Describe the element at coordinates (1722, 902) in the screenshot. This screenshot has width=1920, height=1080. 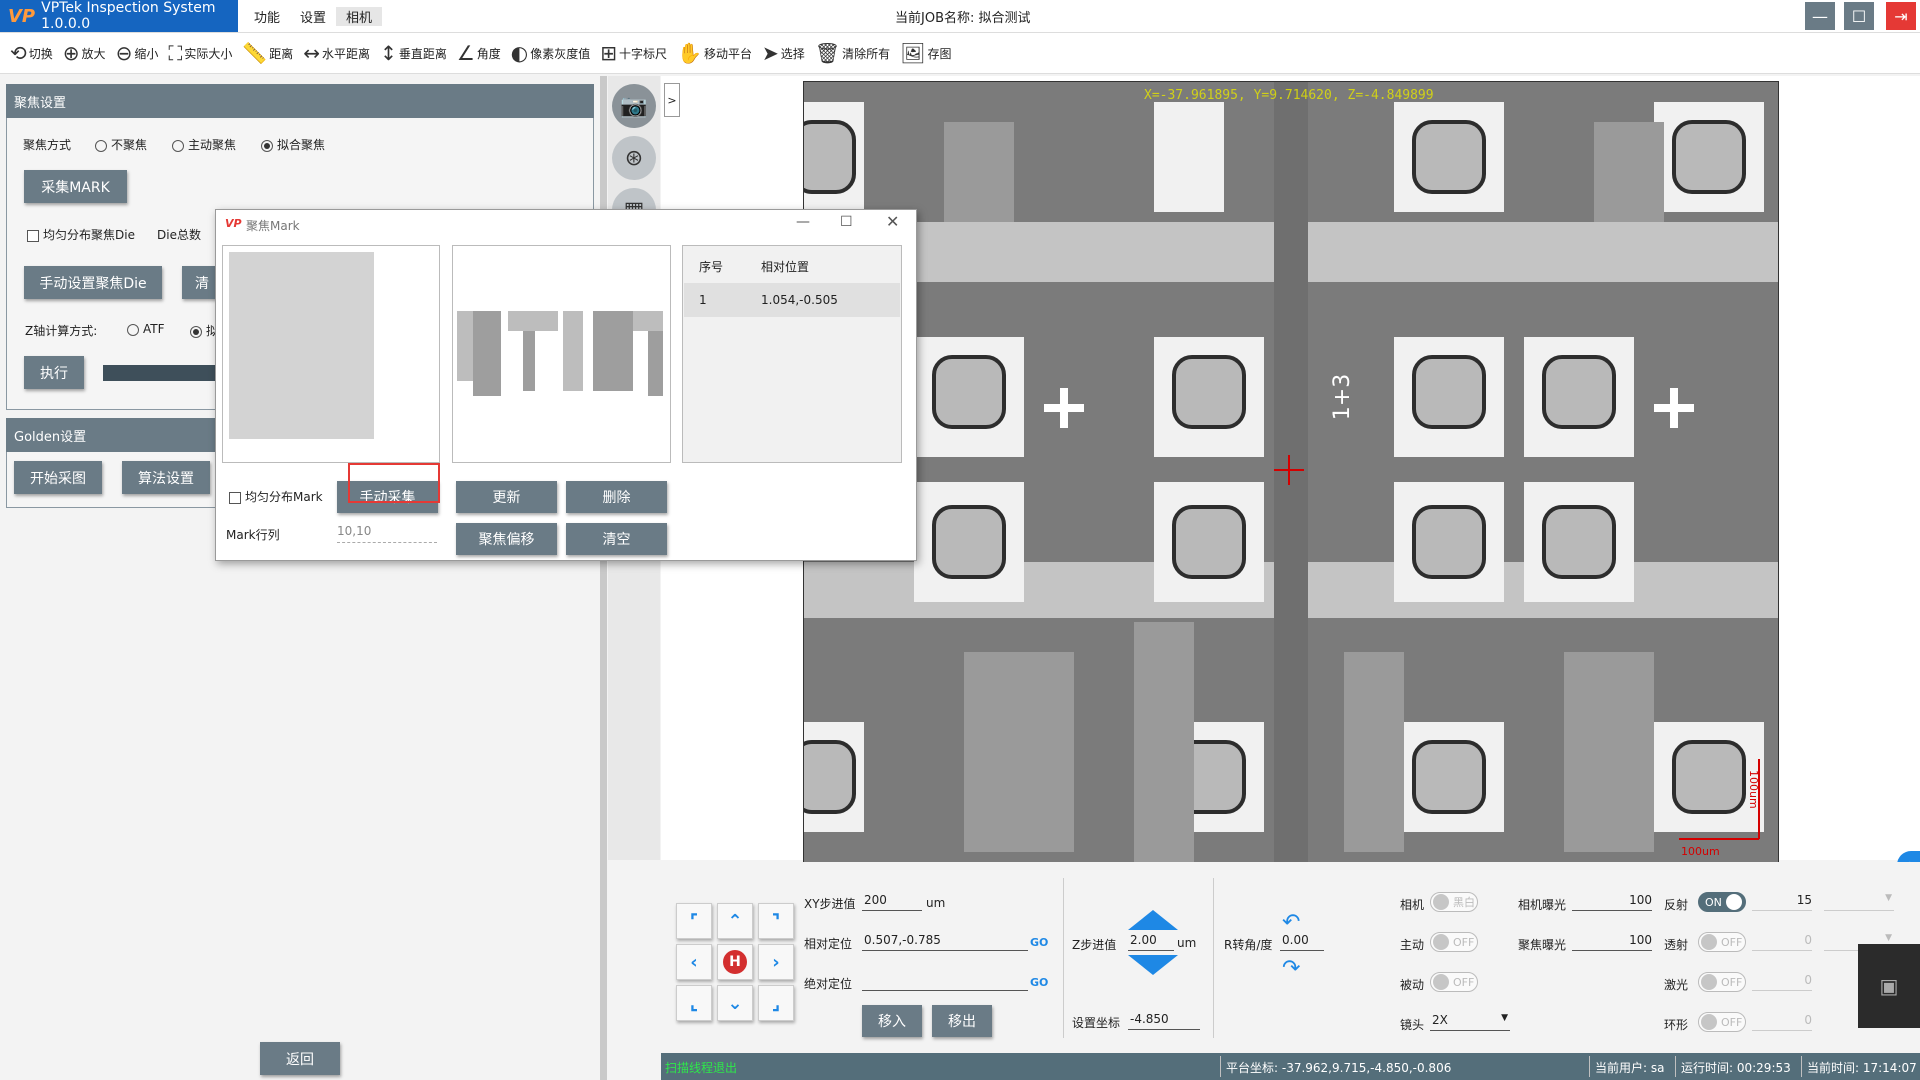
I see `reflect-toggle: ON` at that location.